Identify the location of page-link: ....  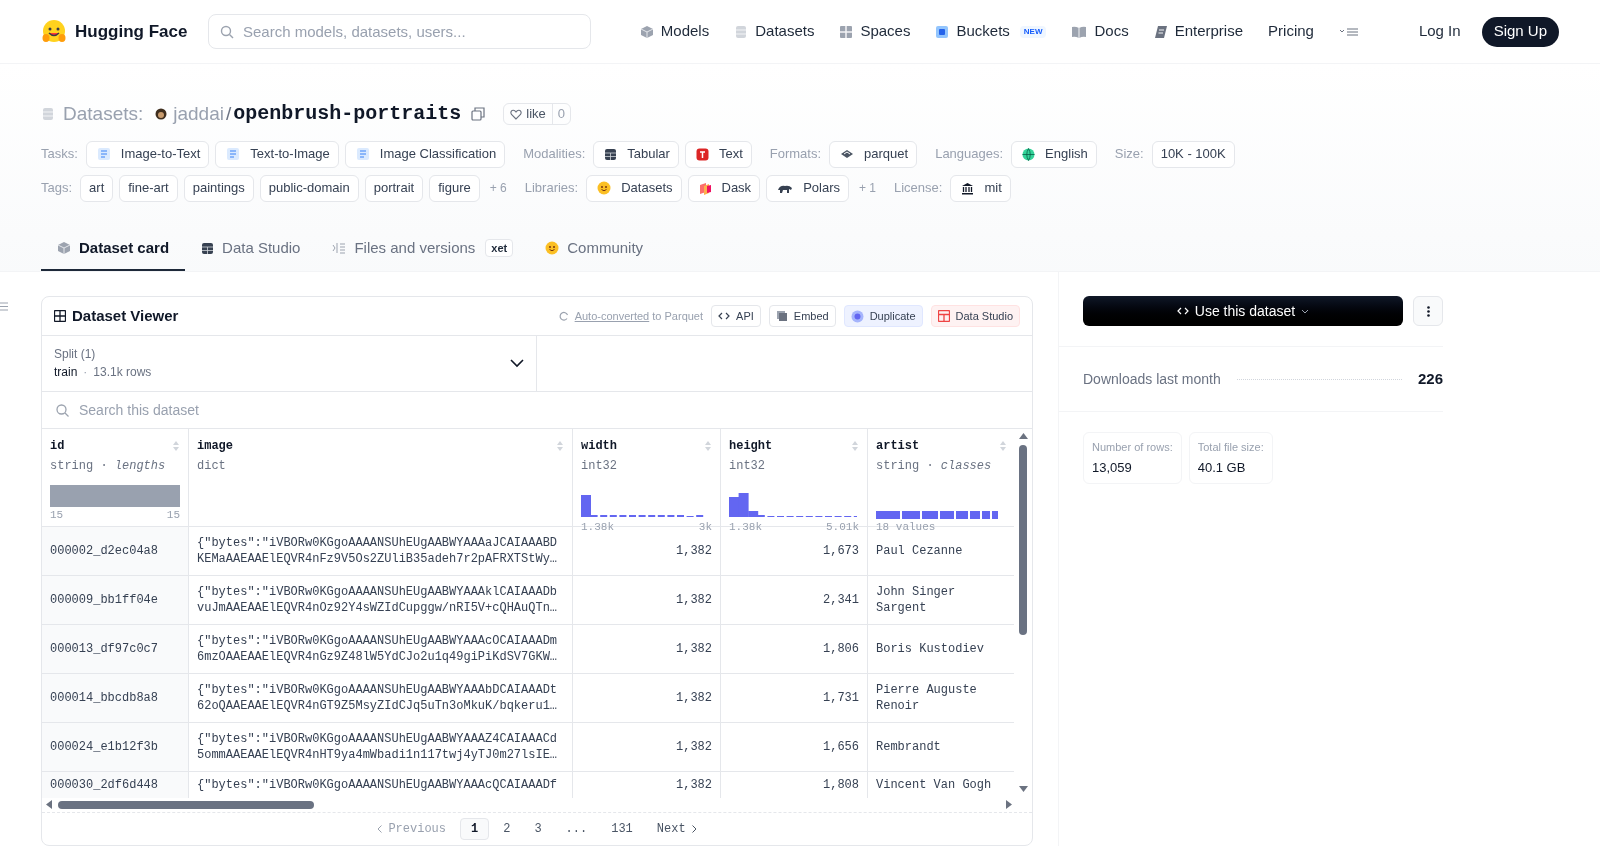
(576, 828).